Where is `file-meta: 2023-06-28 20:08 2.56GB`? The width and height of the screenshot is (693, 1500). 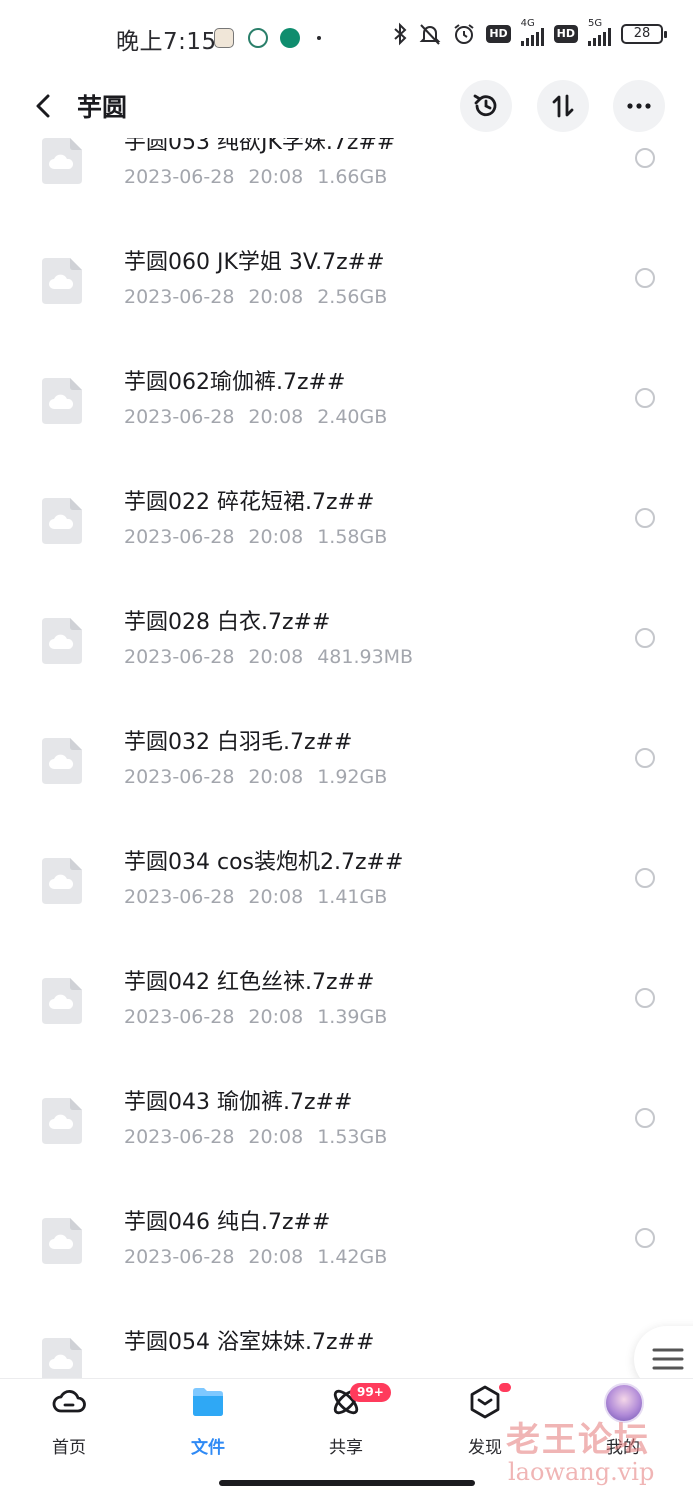
file-meta: 2023-06-28 20:08 2.56GB is located at coordinates (262, 297).